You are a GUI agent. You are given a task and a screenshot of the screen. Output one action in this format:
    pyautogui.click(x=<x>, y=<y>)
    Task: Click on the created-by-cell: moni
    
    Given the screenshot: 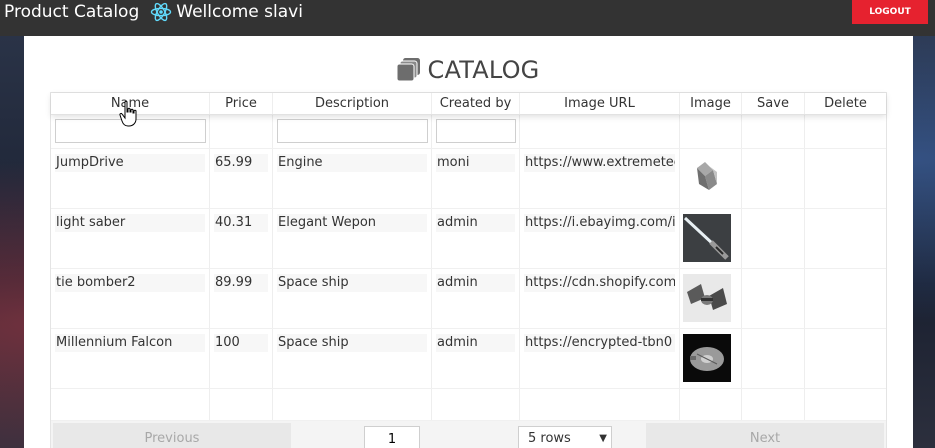 What is the action you would take?
    pyautogui.click(x=476, y=178)
    